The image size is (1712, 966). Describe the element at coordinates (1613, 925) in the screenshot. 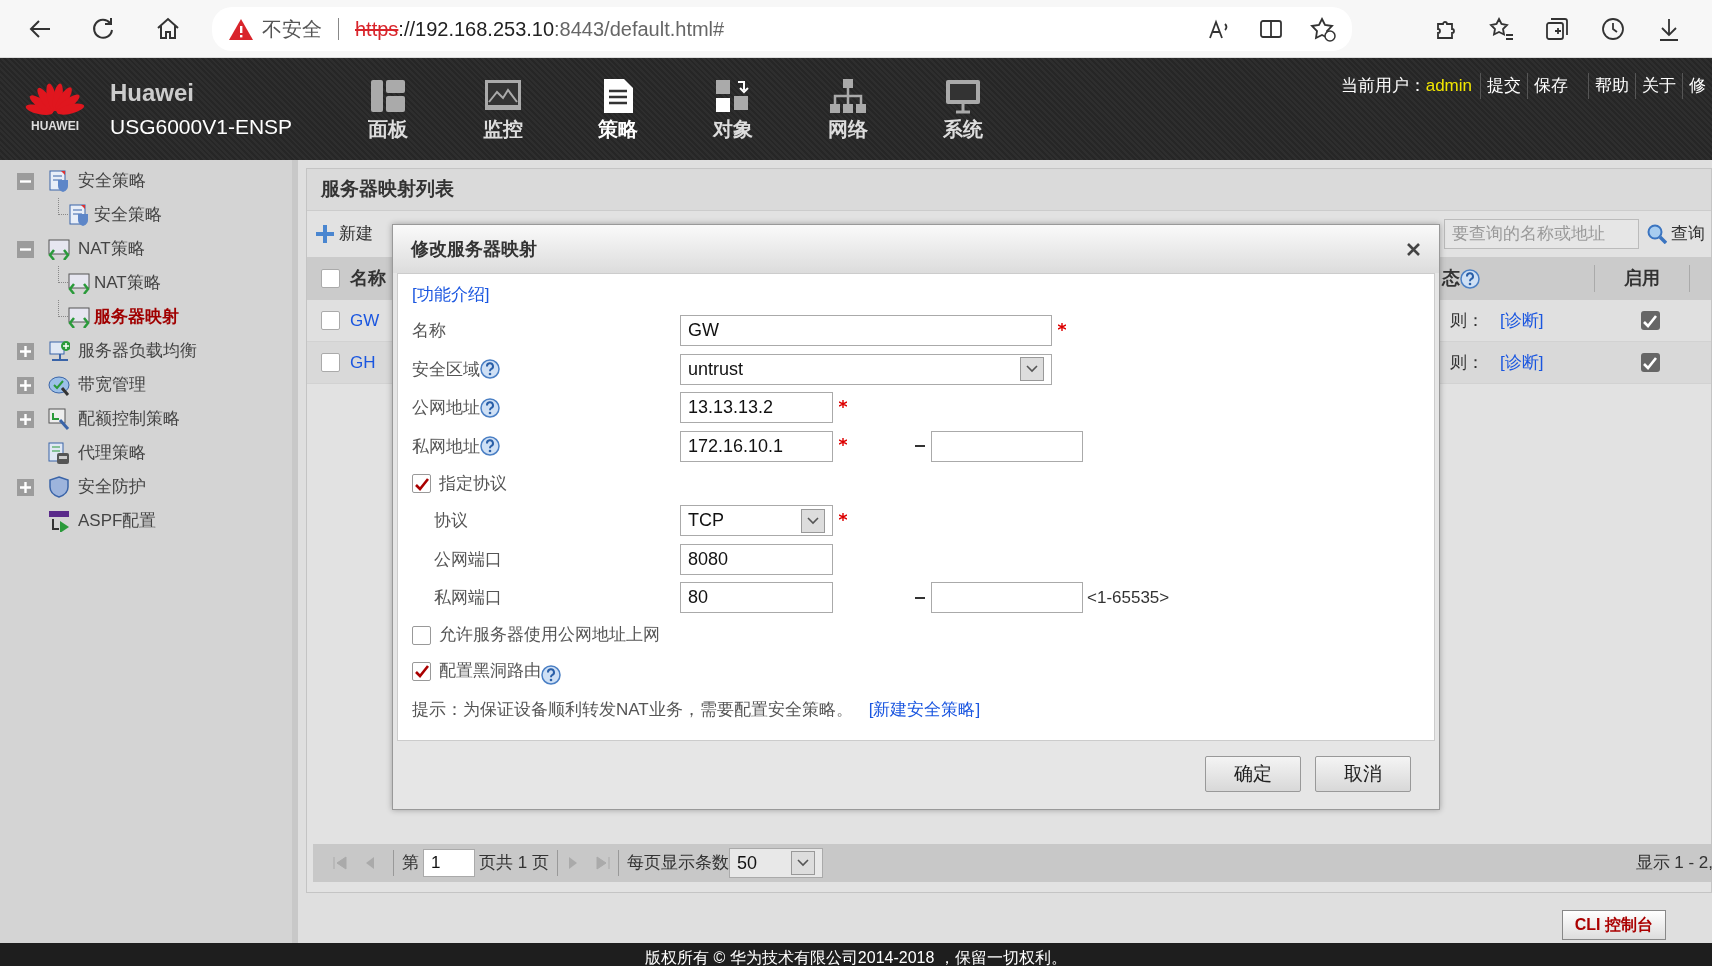

I see `cli-console-button: CLI 控制台` at that location.